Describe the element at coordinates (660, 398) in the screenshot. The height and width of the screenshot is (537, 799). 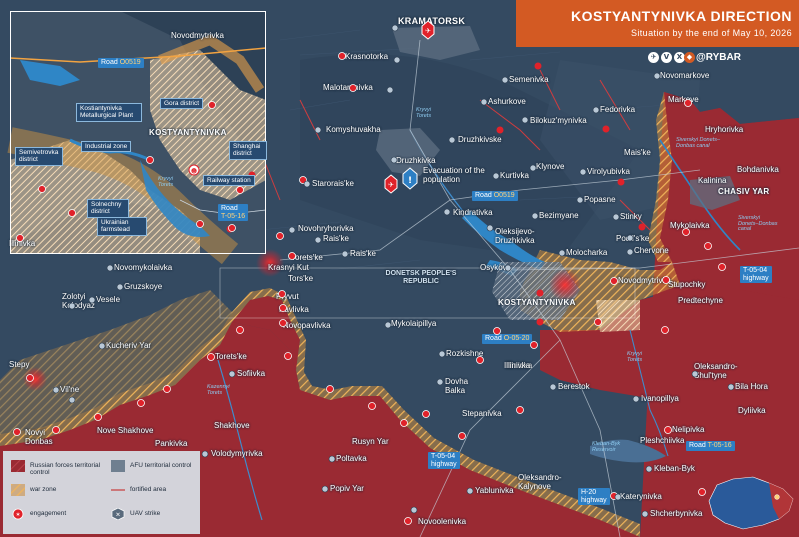
I see `place-label: Ivanopillya` at that location.